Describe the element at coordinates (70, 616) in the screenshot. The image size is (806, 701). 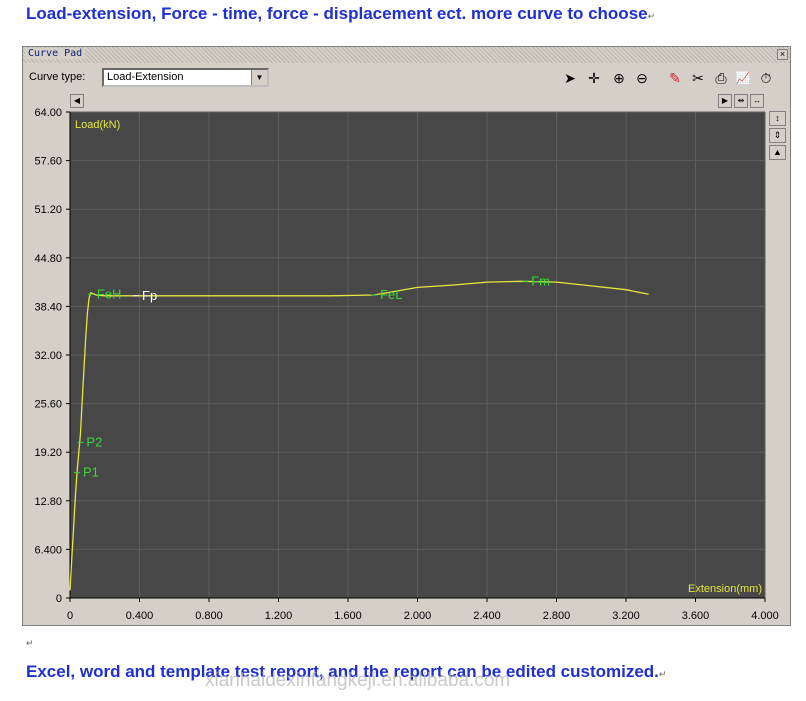
I see `x-tick-label: 0` at that location.